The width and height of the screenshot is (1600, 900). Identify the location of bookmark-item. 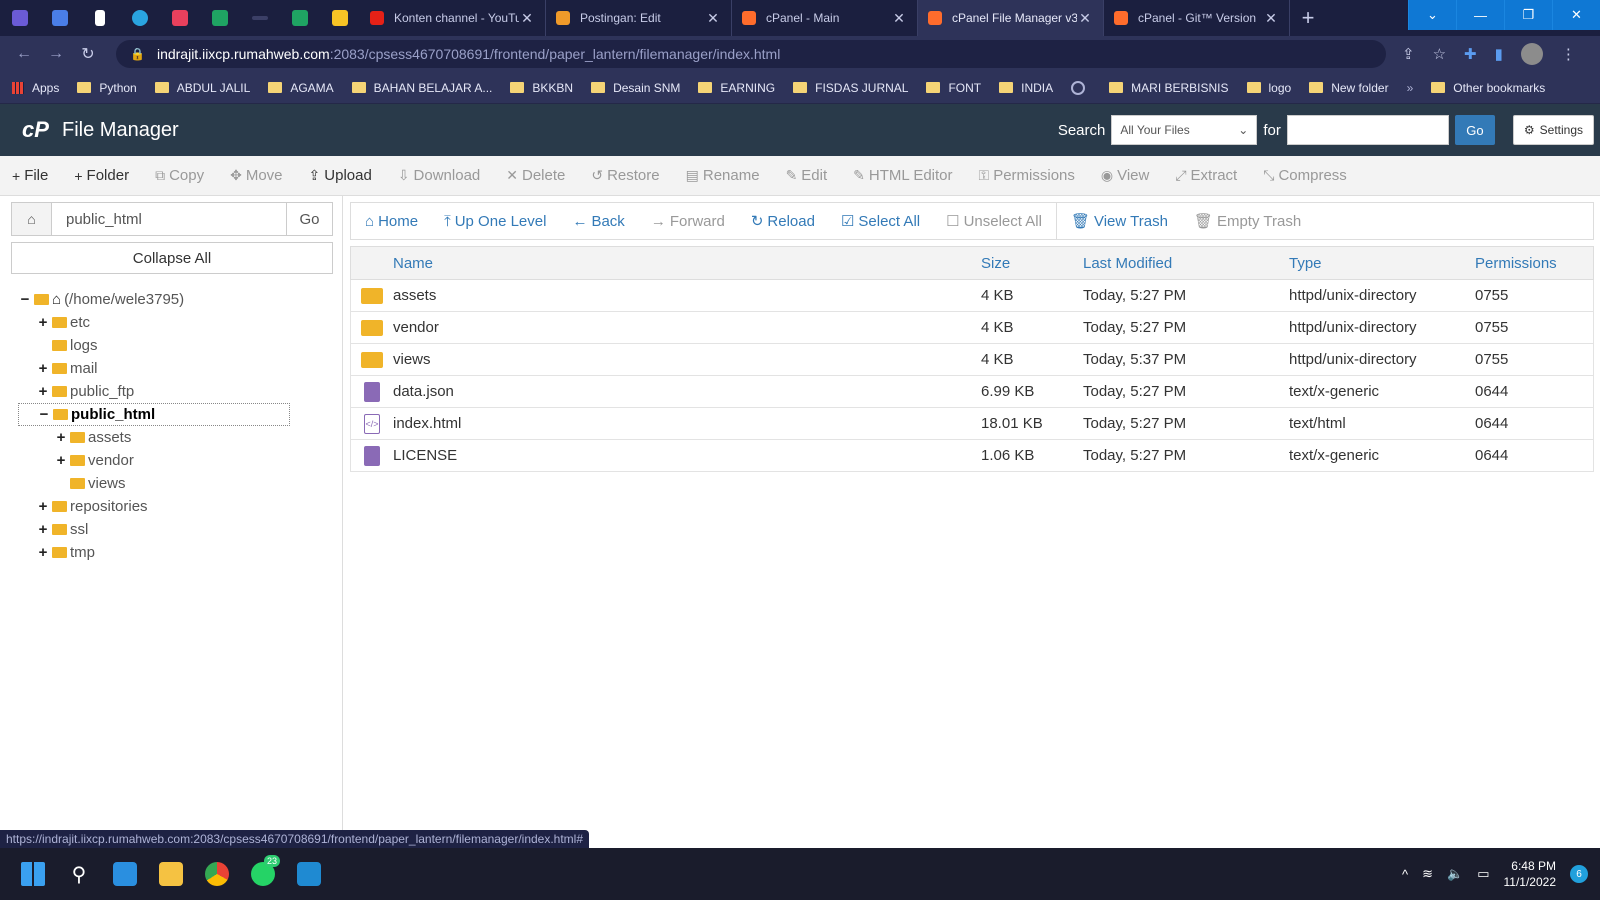
(1081, 87).